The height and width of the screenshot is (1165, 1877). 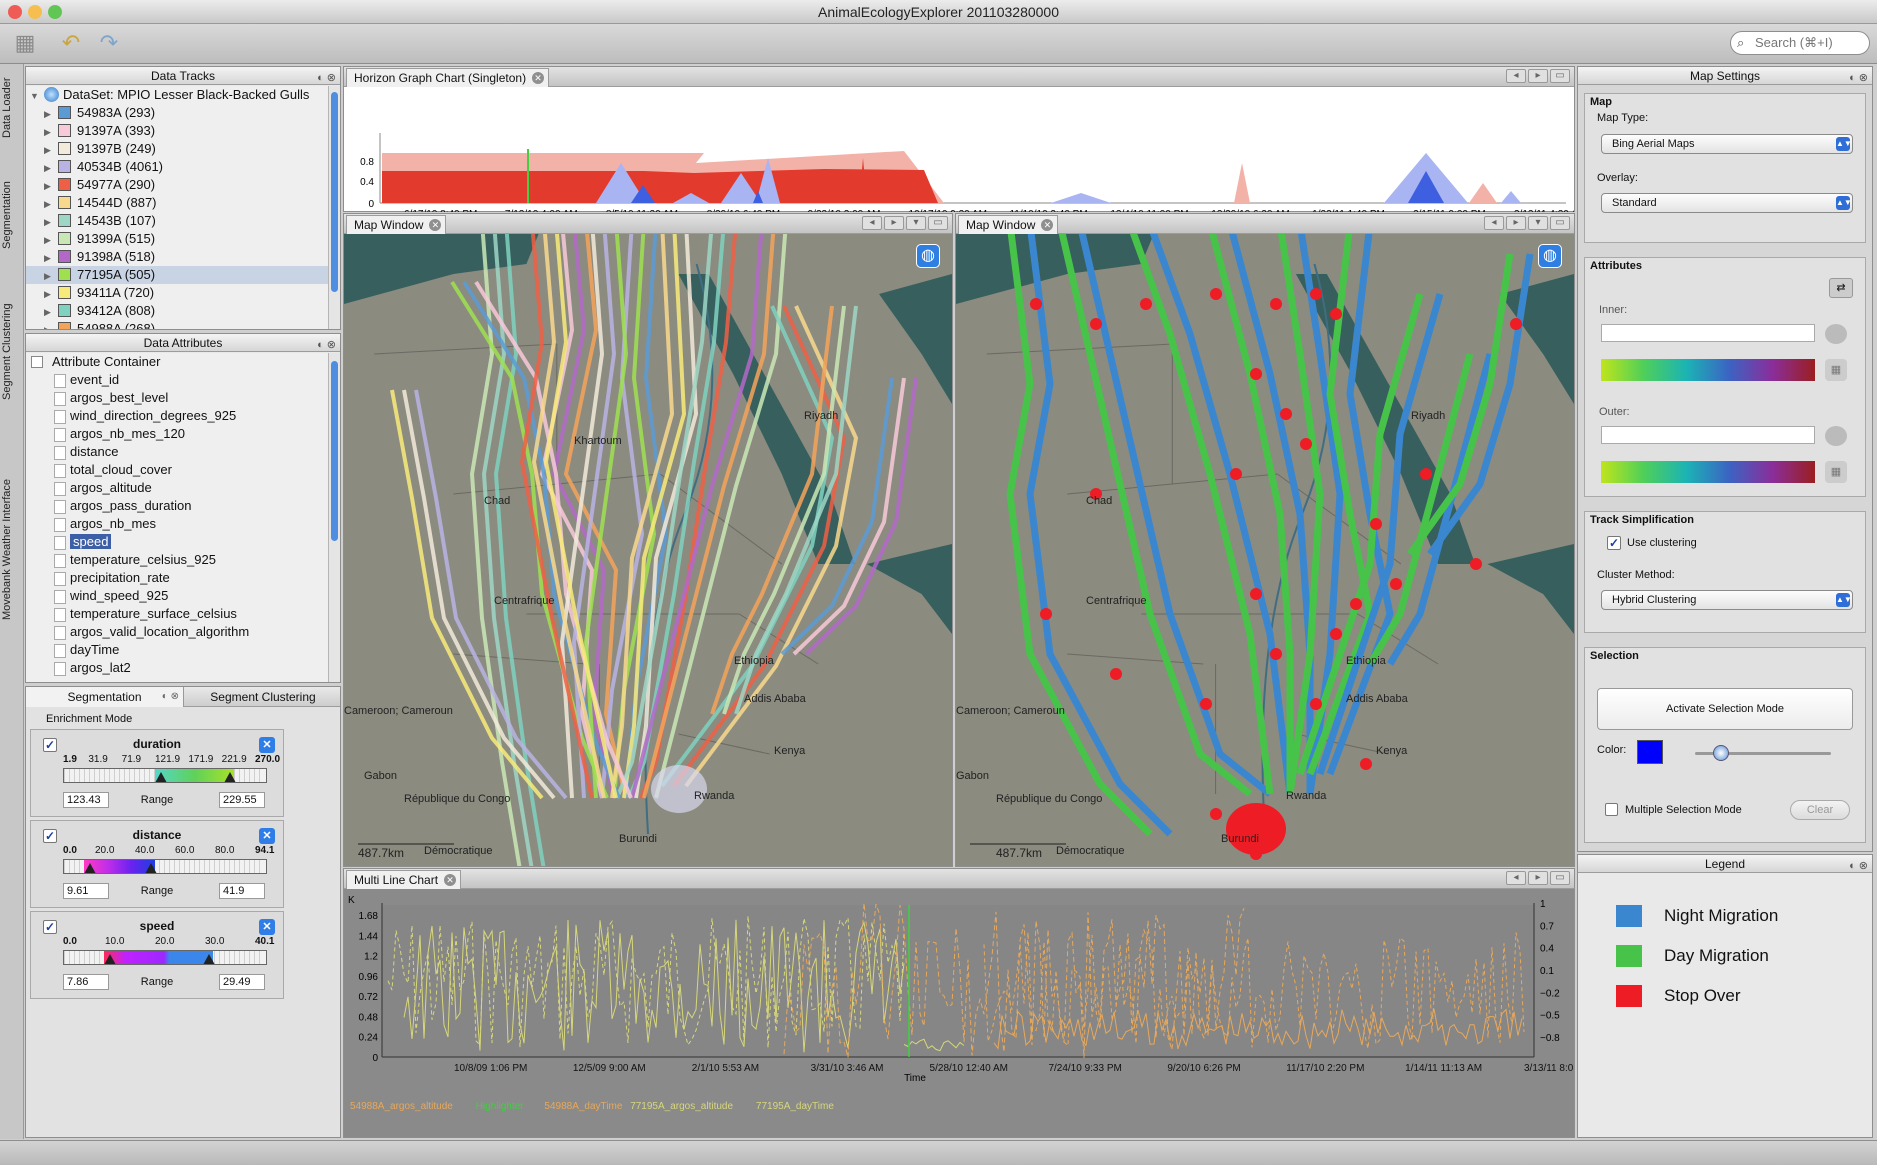 I want to click on attribute-item: distance, so click(x=177, y=452).